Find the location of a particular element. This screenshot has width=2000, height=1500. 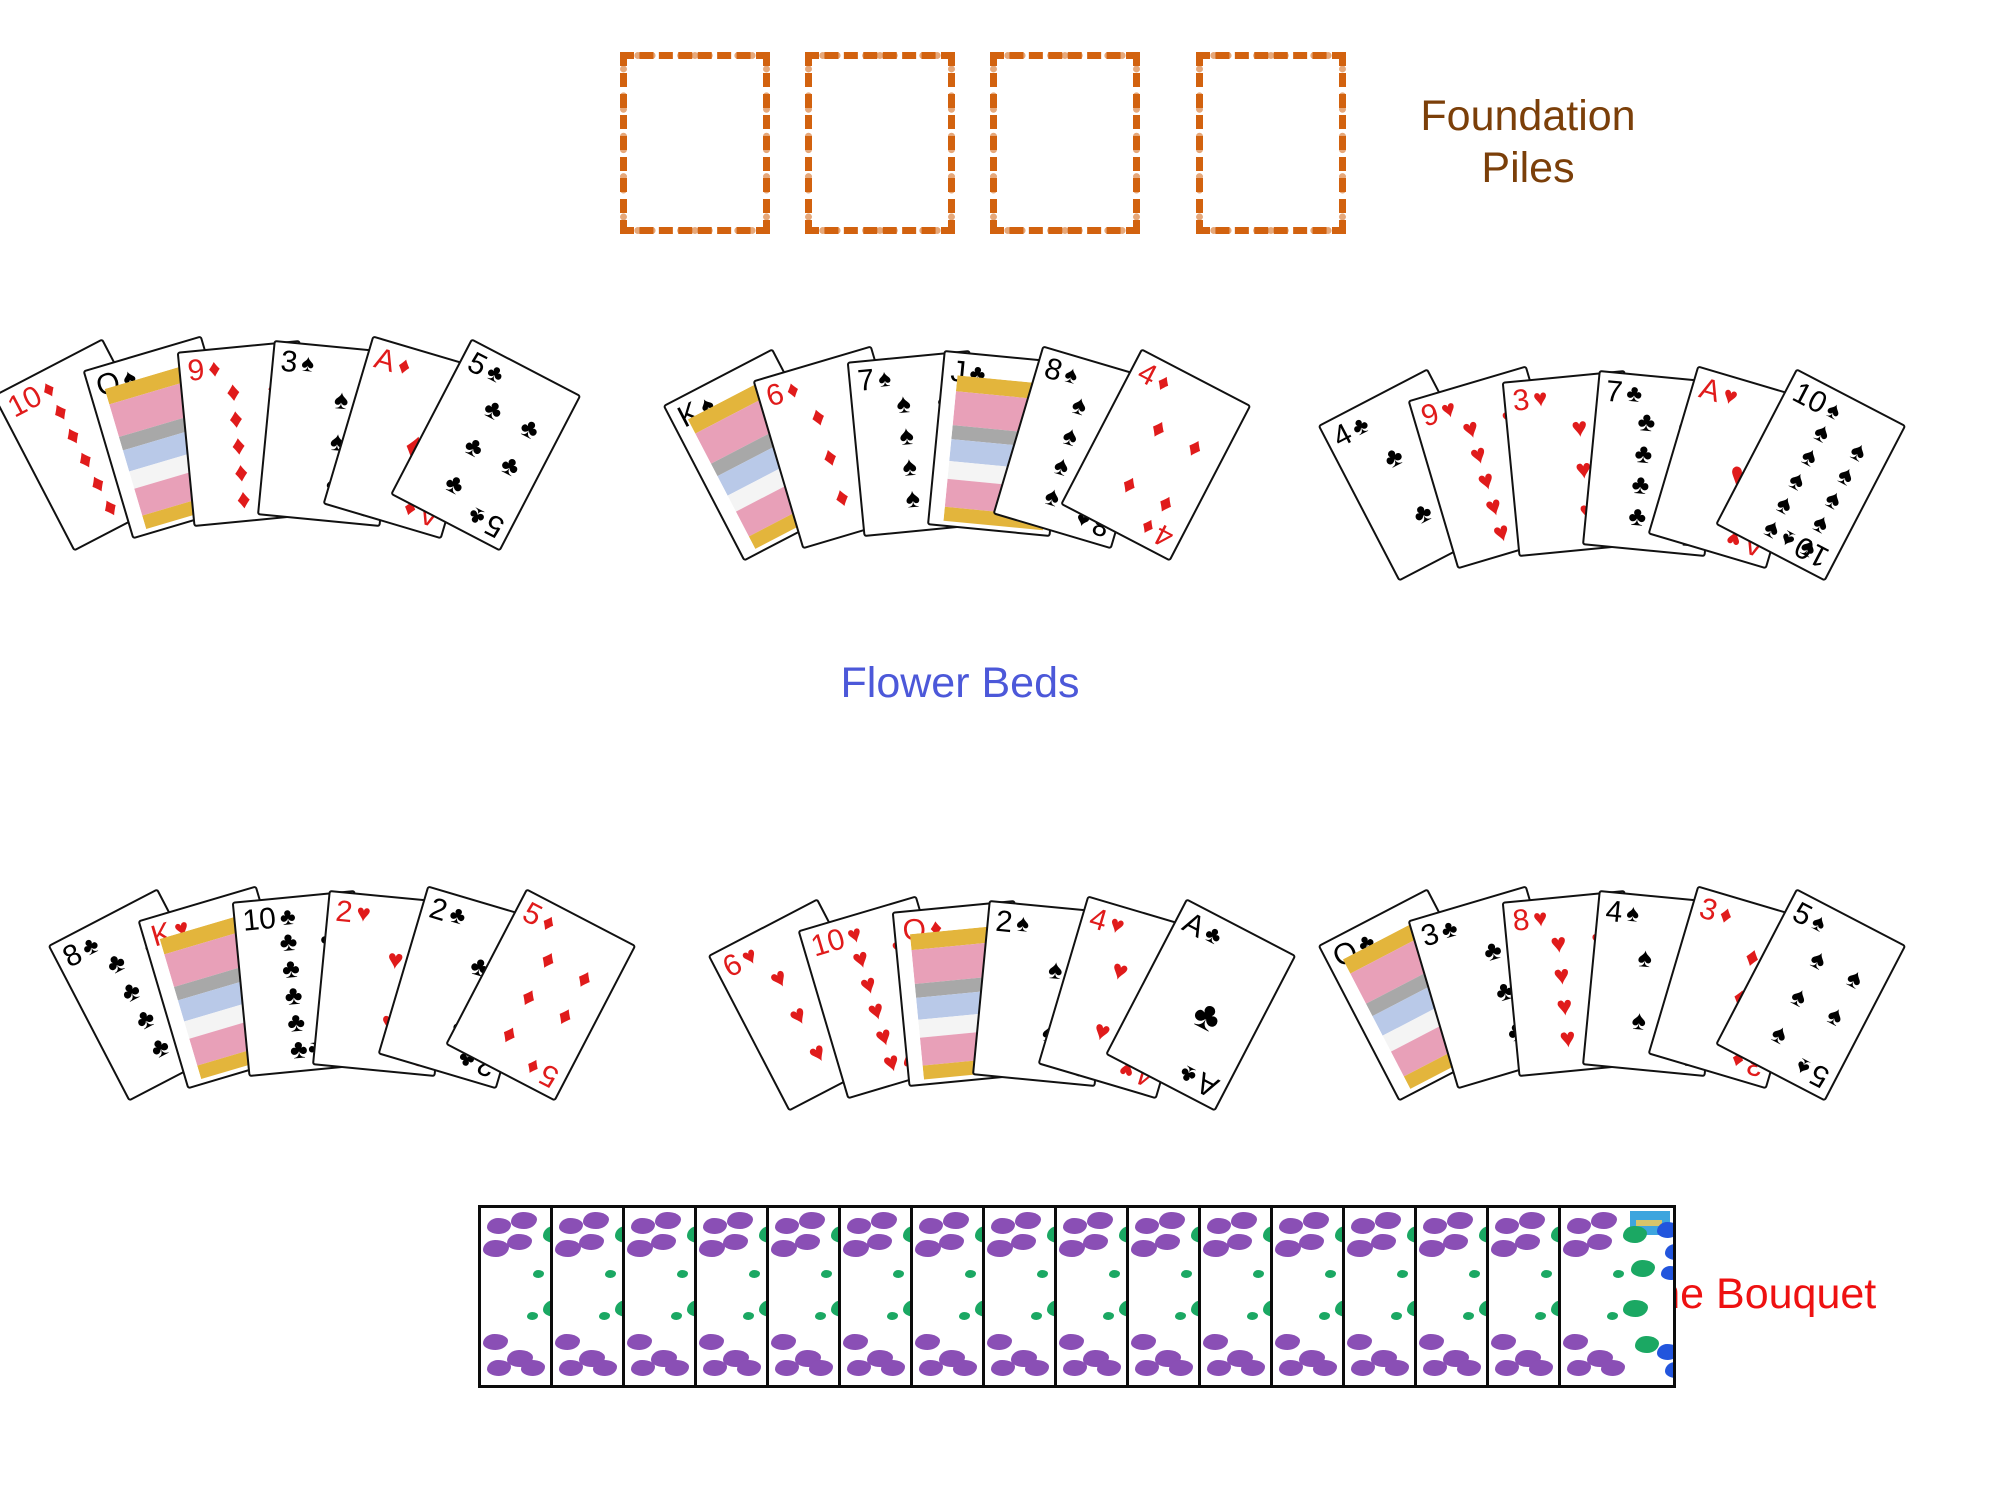

card-rank: 9 is located at coordinates (196, 370).